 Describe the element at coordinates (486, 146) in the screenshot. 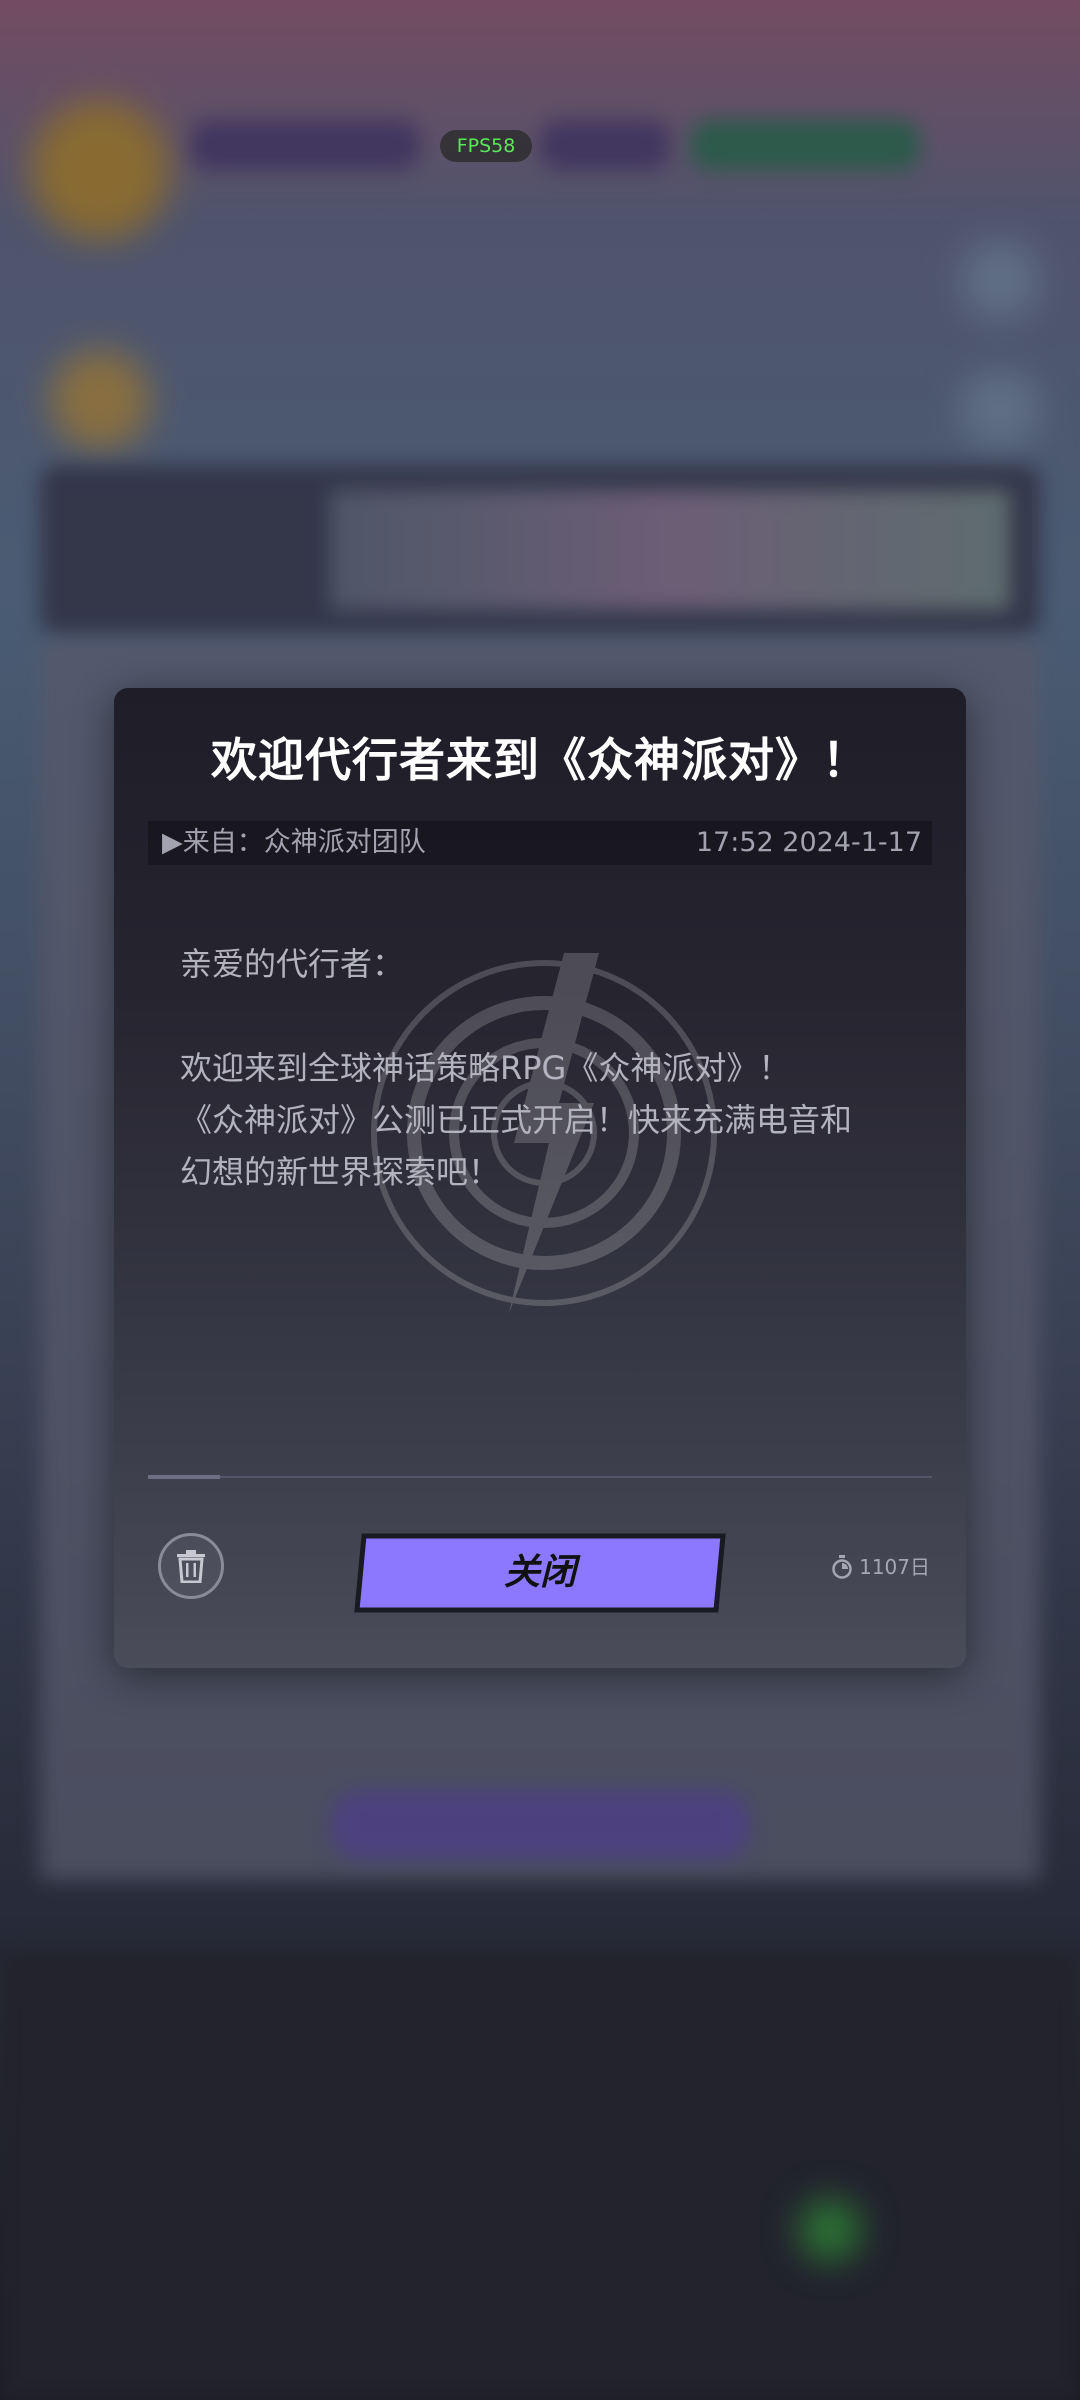

I see `fps-counter: FPS58` at that location.